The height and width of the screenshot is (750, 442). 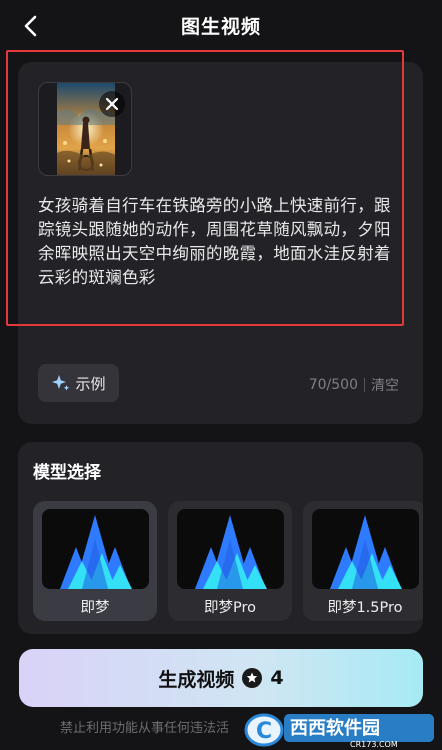 I want to click on example-button: 示例, so click(x=78, y=383).